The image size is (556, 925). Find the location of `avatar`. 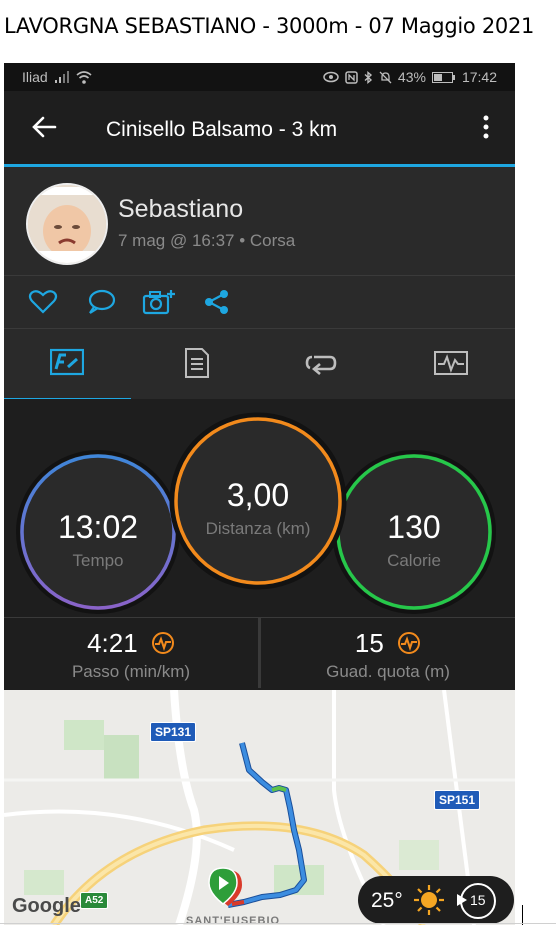

avatar is located at coordinates (67, 224).